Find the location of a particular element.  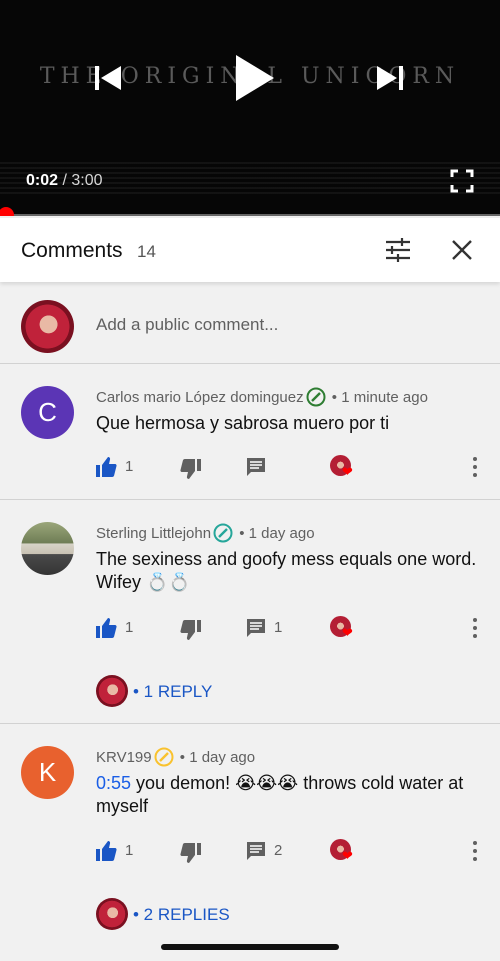

comment-author: KRV199 is located at coordinates (124, 757).